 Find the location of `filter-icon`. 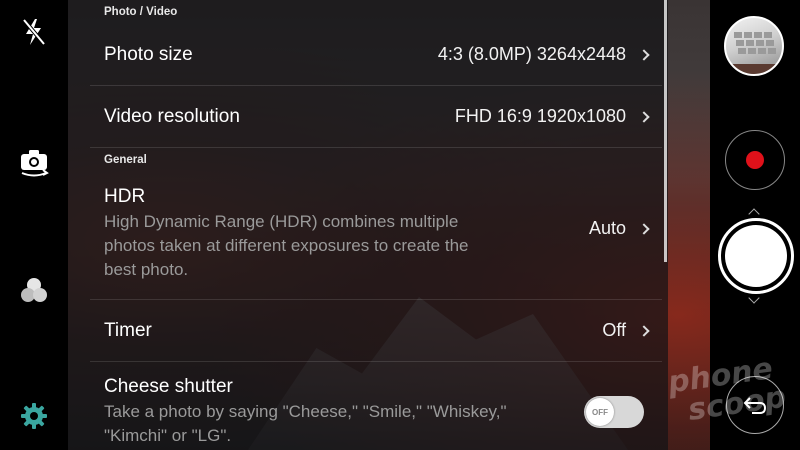

filter-icon is located at coordinates (34, 290).